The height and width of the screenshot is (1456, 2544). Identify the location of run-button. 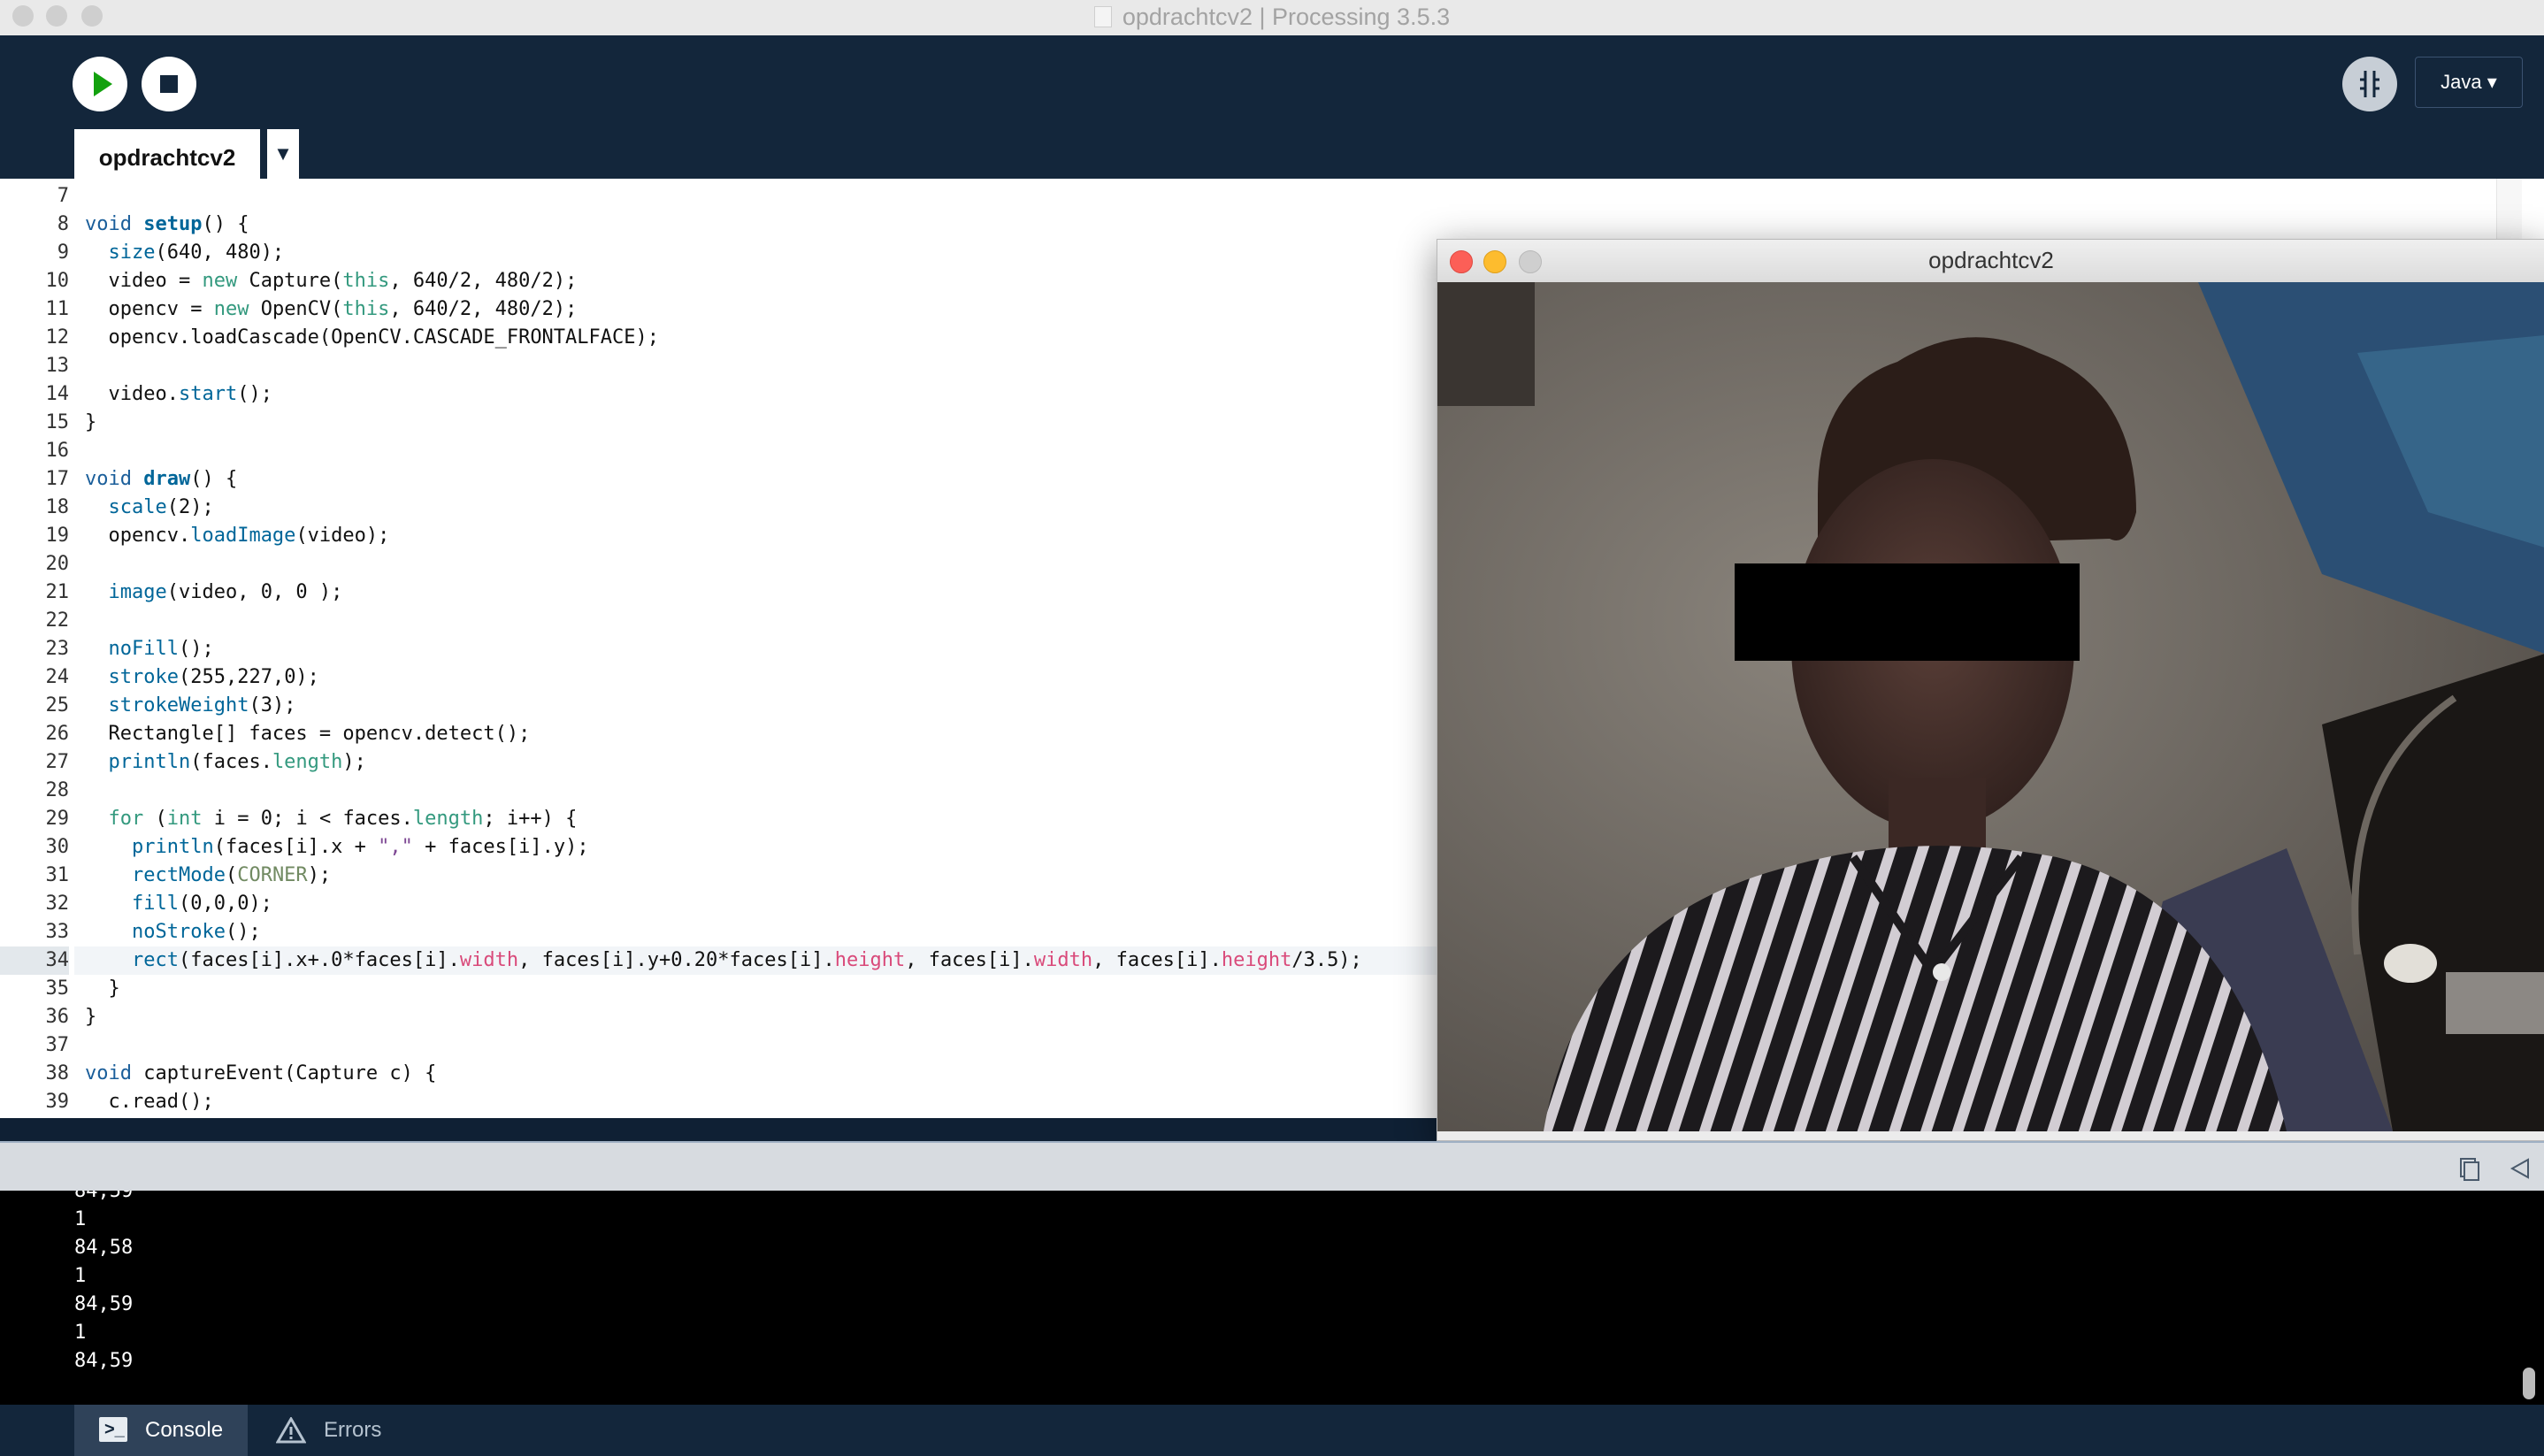
(100, 84).